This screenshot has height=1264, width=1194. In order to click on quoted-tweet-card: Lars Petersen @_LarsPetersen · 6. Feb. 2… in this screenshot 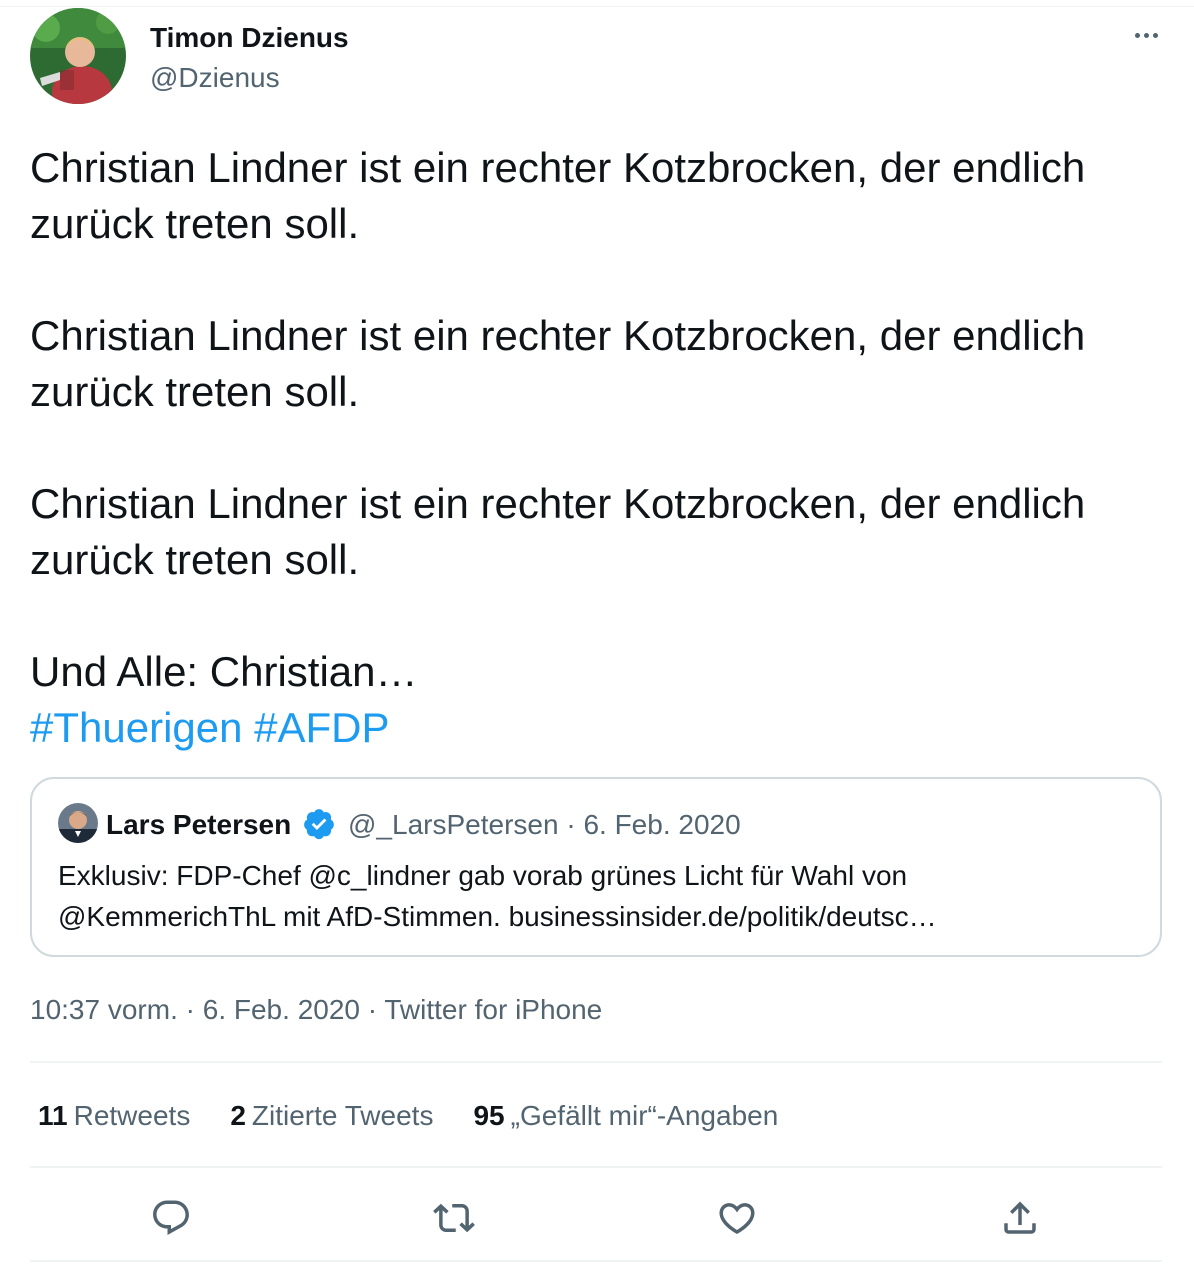, I will do `click(596, 867)`.